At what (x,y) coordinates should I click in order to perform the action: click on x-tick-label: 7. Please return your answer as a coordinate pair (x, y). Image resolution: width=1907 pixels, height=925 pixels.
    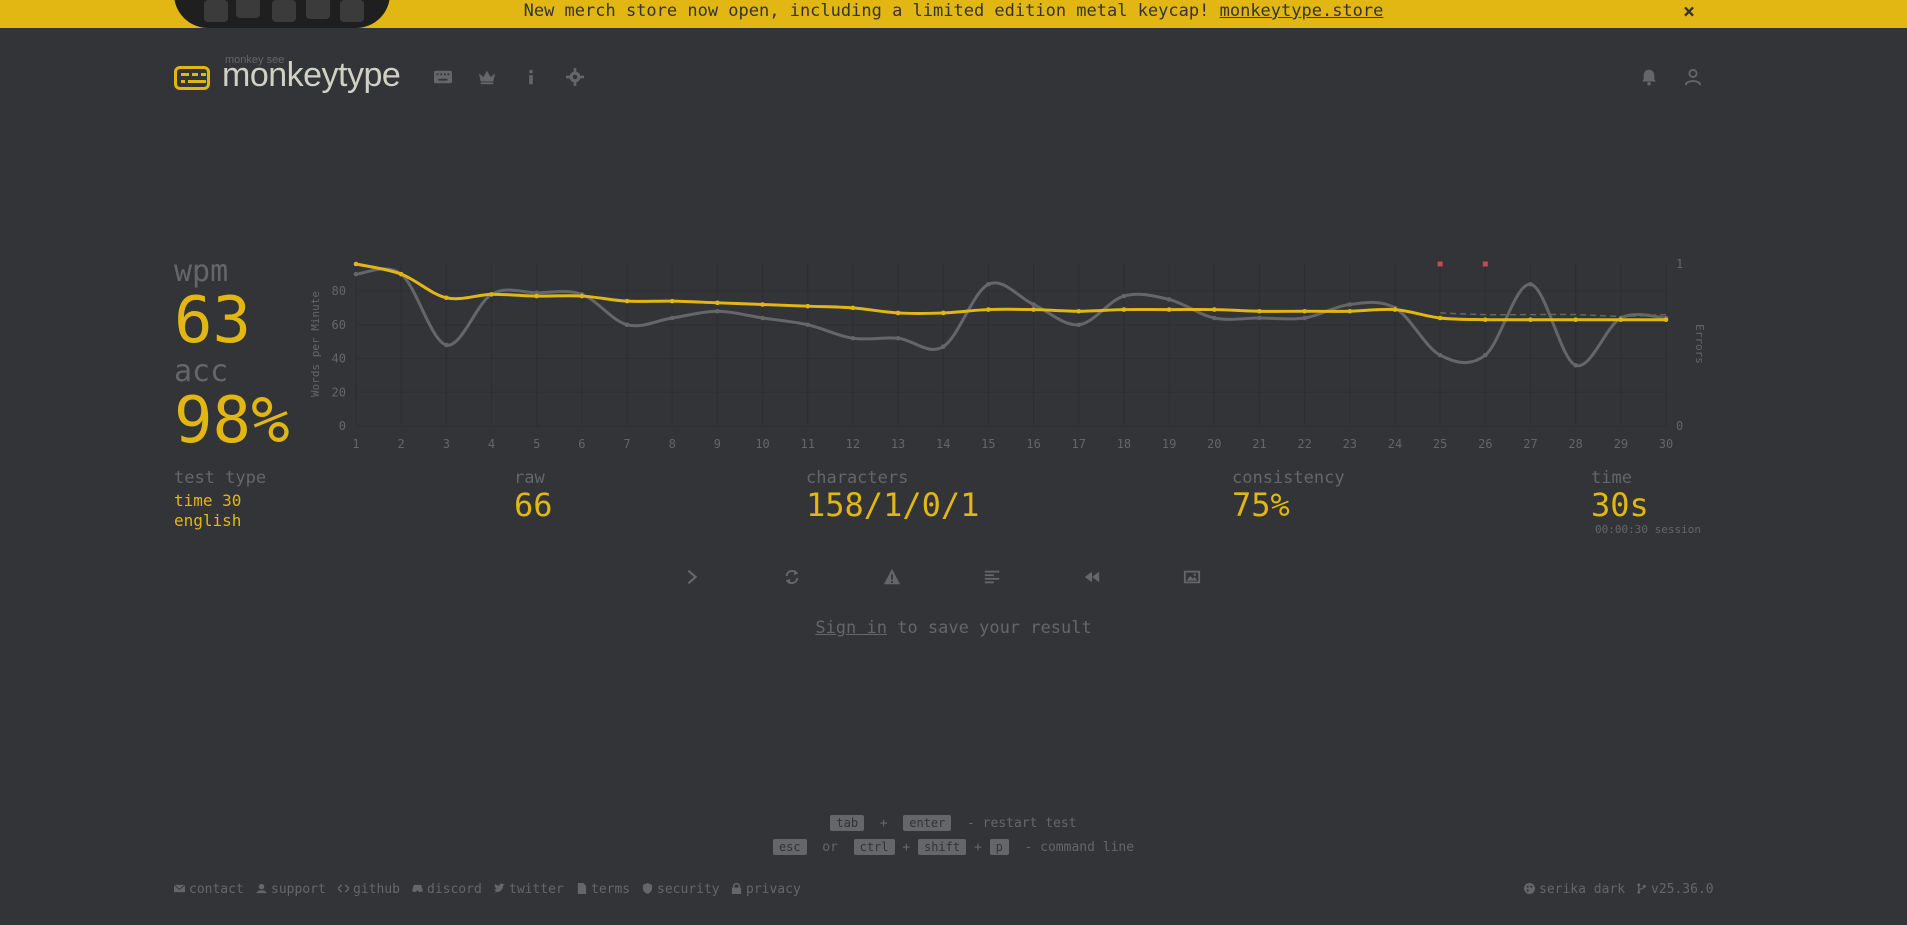
    Looking at the image, I should click on (626, 444).